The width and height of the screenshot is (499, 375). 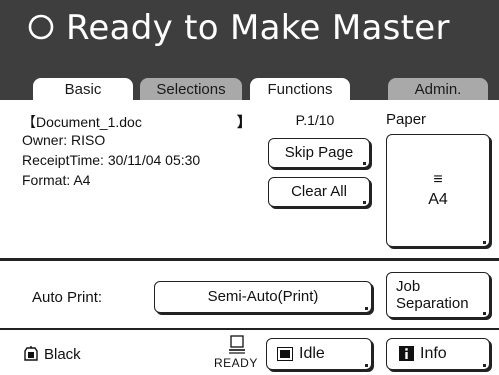 What do you see at coordinates (432, 303) in the screenshot?
I see `job-separation-label-line2: Separation` at bounding box center [432, 303].